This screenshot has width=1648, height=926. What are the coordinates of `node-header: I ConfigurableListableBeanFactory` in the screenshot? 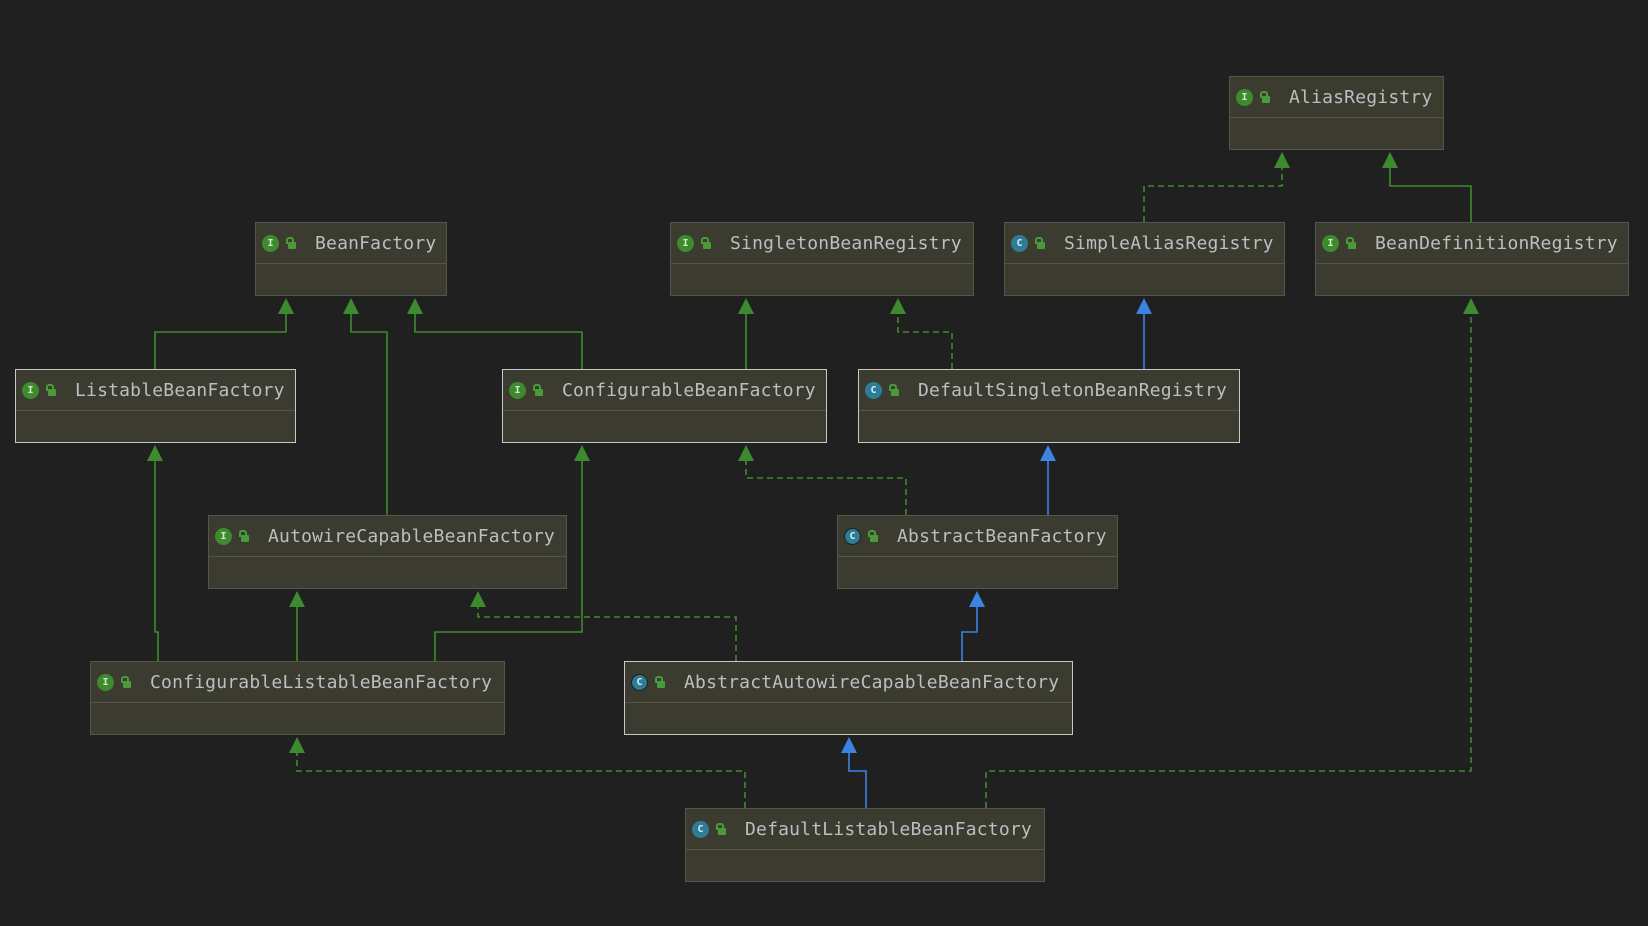 It's located at (297, 682).